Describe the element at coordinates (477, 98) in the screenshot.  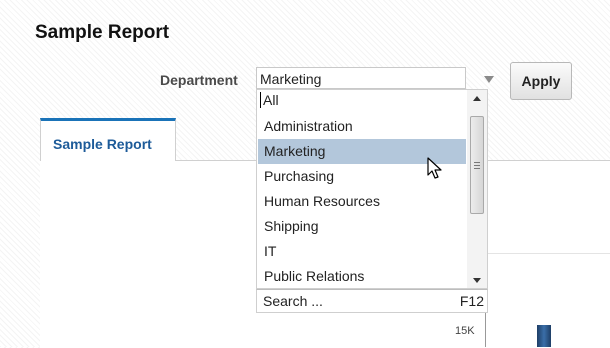
I see `scroll-up-arrow-icon` at that location.